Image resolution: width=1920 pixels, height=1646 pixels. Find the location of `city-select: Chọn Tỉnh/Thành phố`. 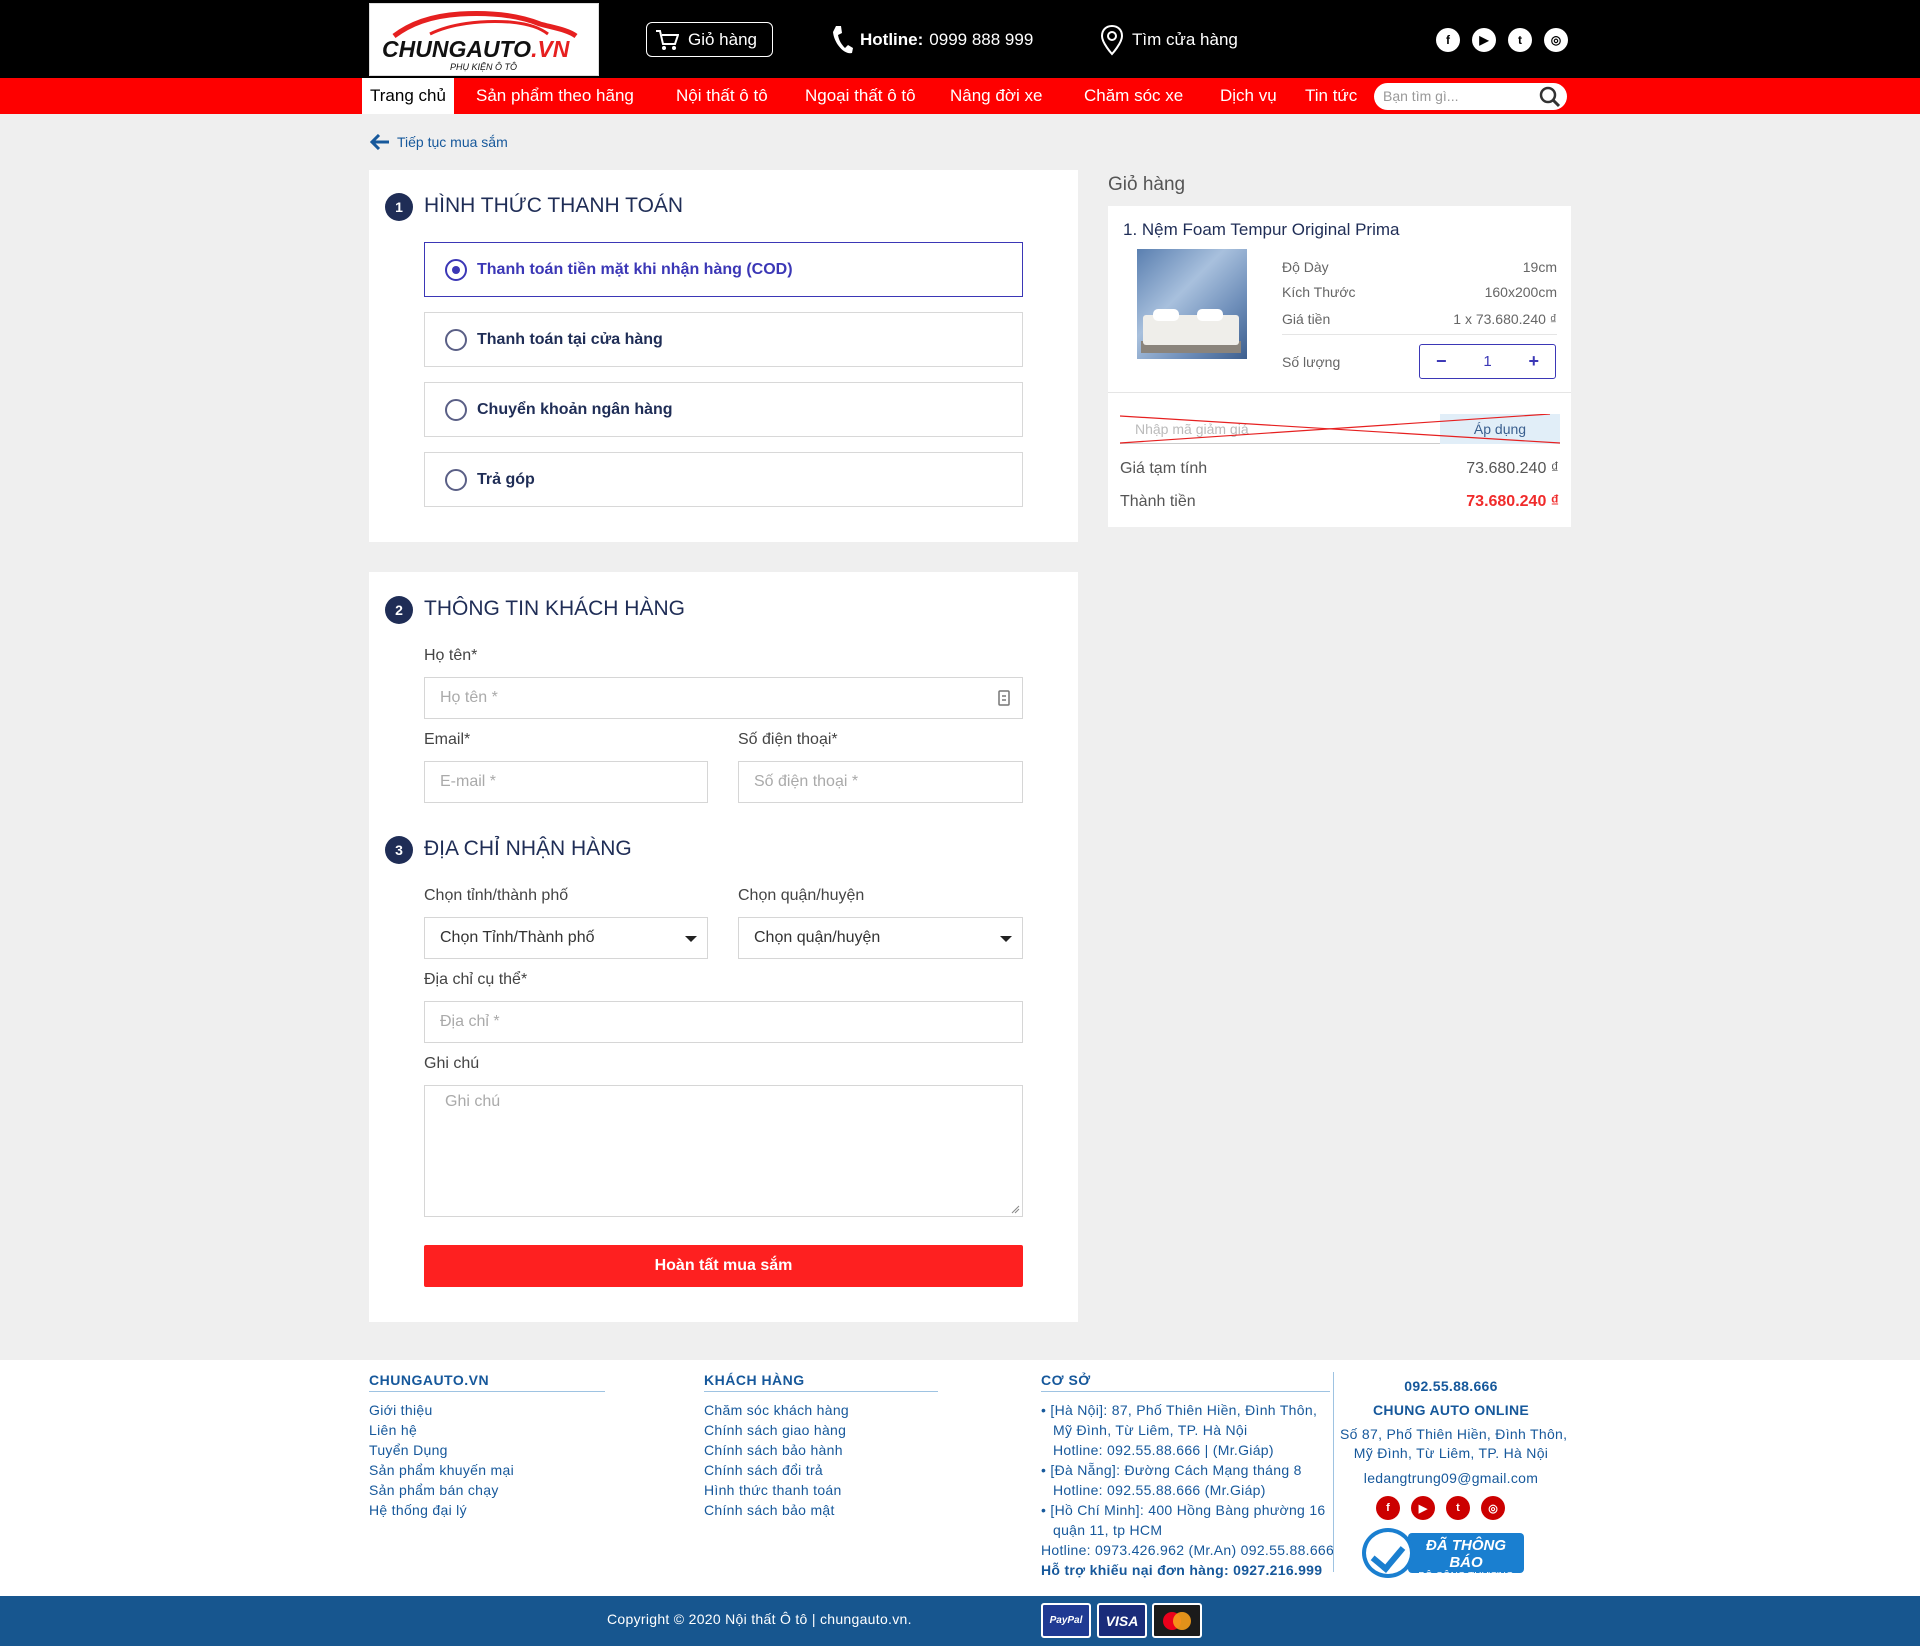

city-select: Chọn Tỉnh/Thành phố is located at coordinates (566, 938).